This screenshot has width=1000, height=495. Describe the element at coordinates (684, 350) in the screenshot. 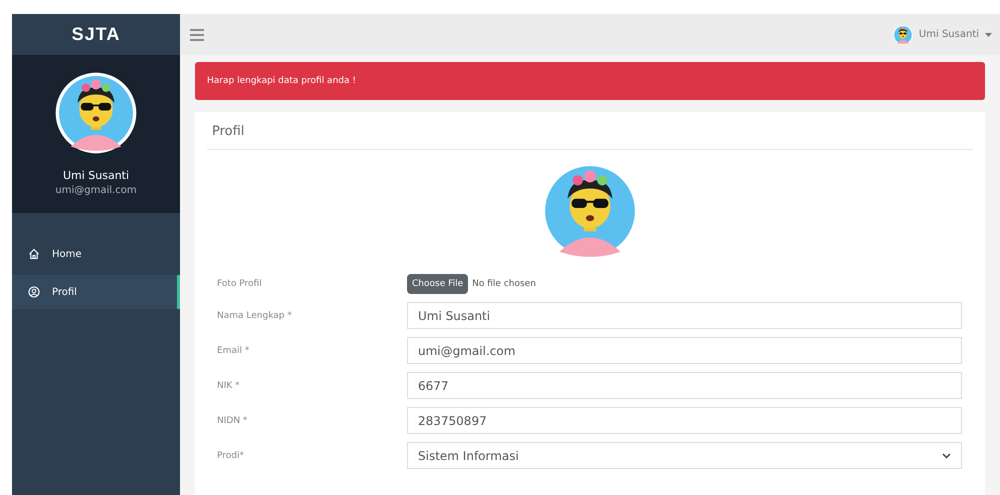

I see `input-field: umi@gmail.com` at that location.